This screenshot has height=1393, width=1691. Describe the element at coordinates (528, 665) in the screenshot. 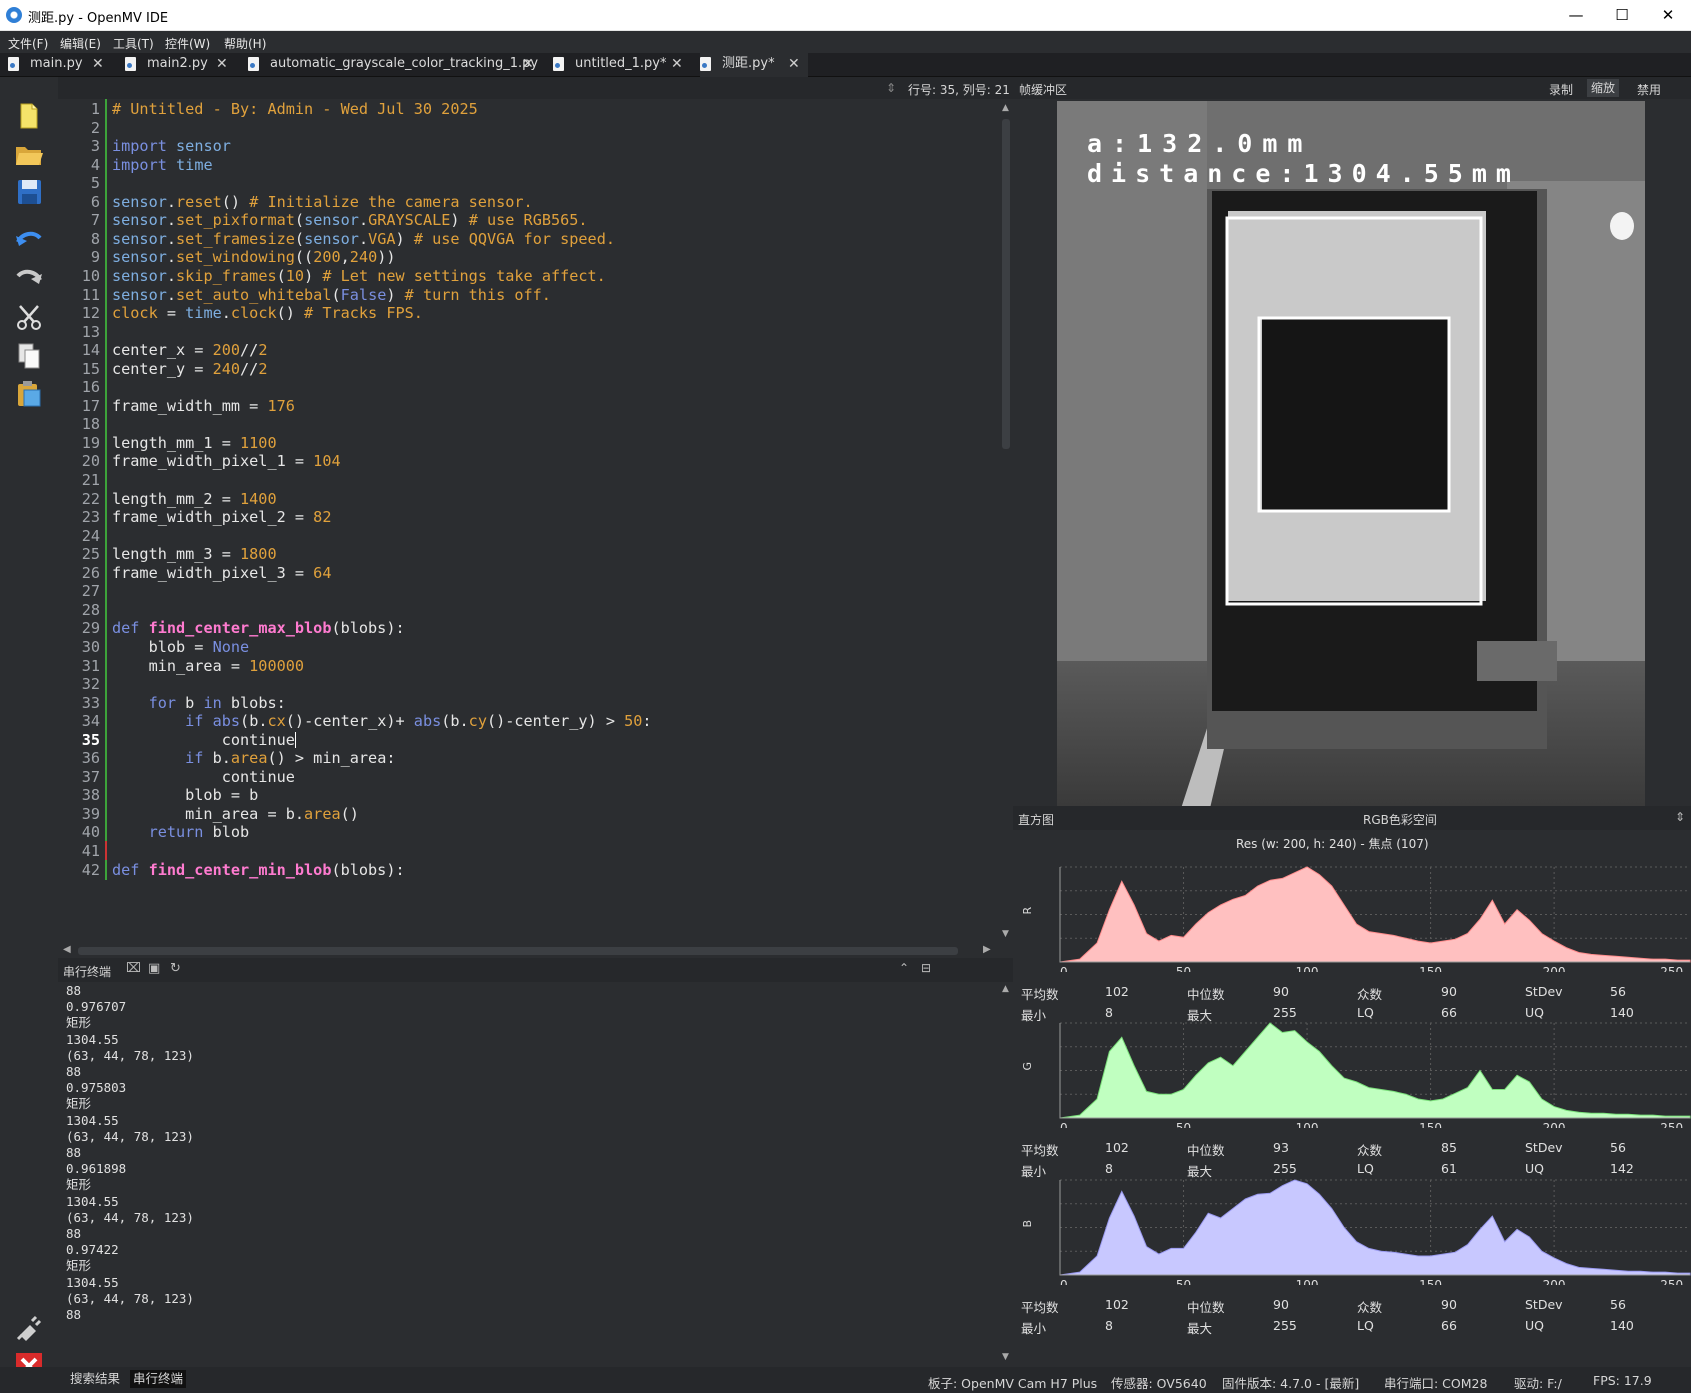

I see `code-line: 31 min_area = 100000` at that location.